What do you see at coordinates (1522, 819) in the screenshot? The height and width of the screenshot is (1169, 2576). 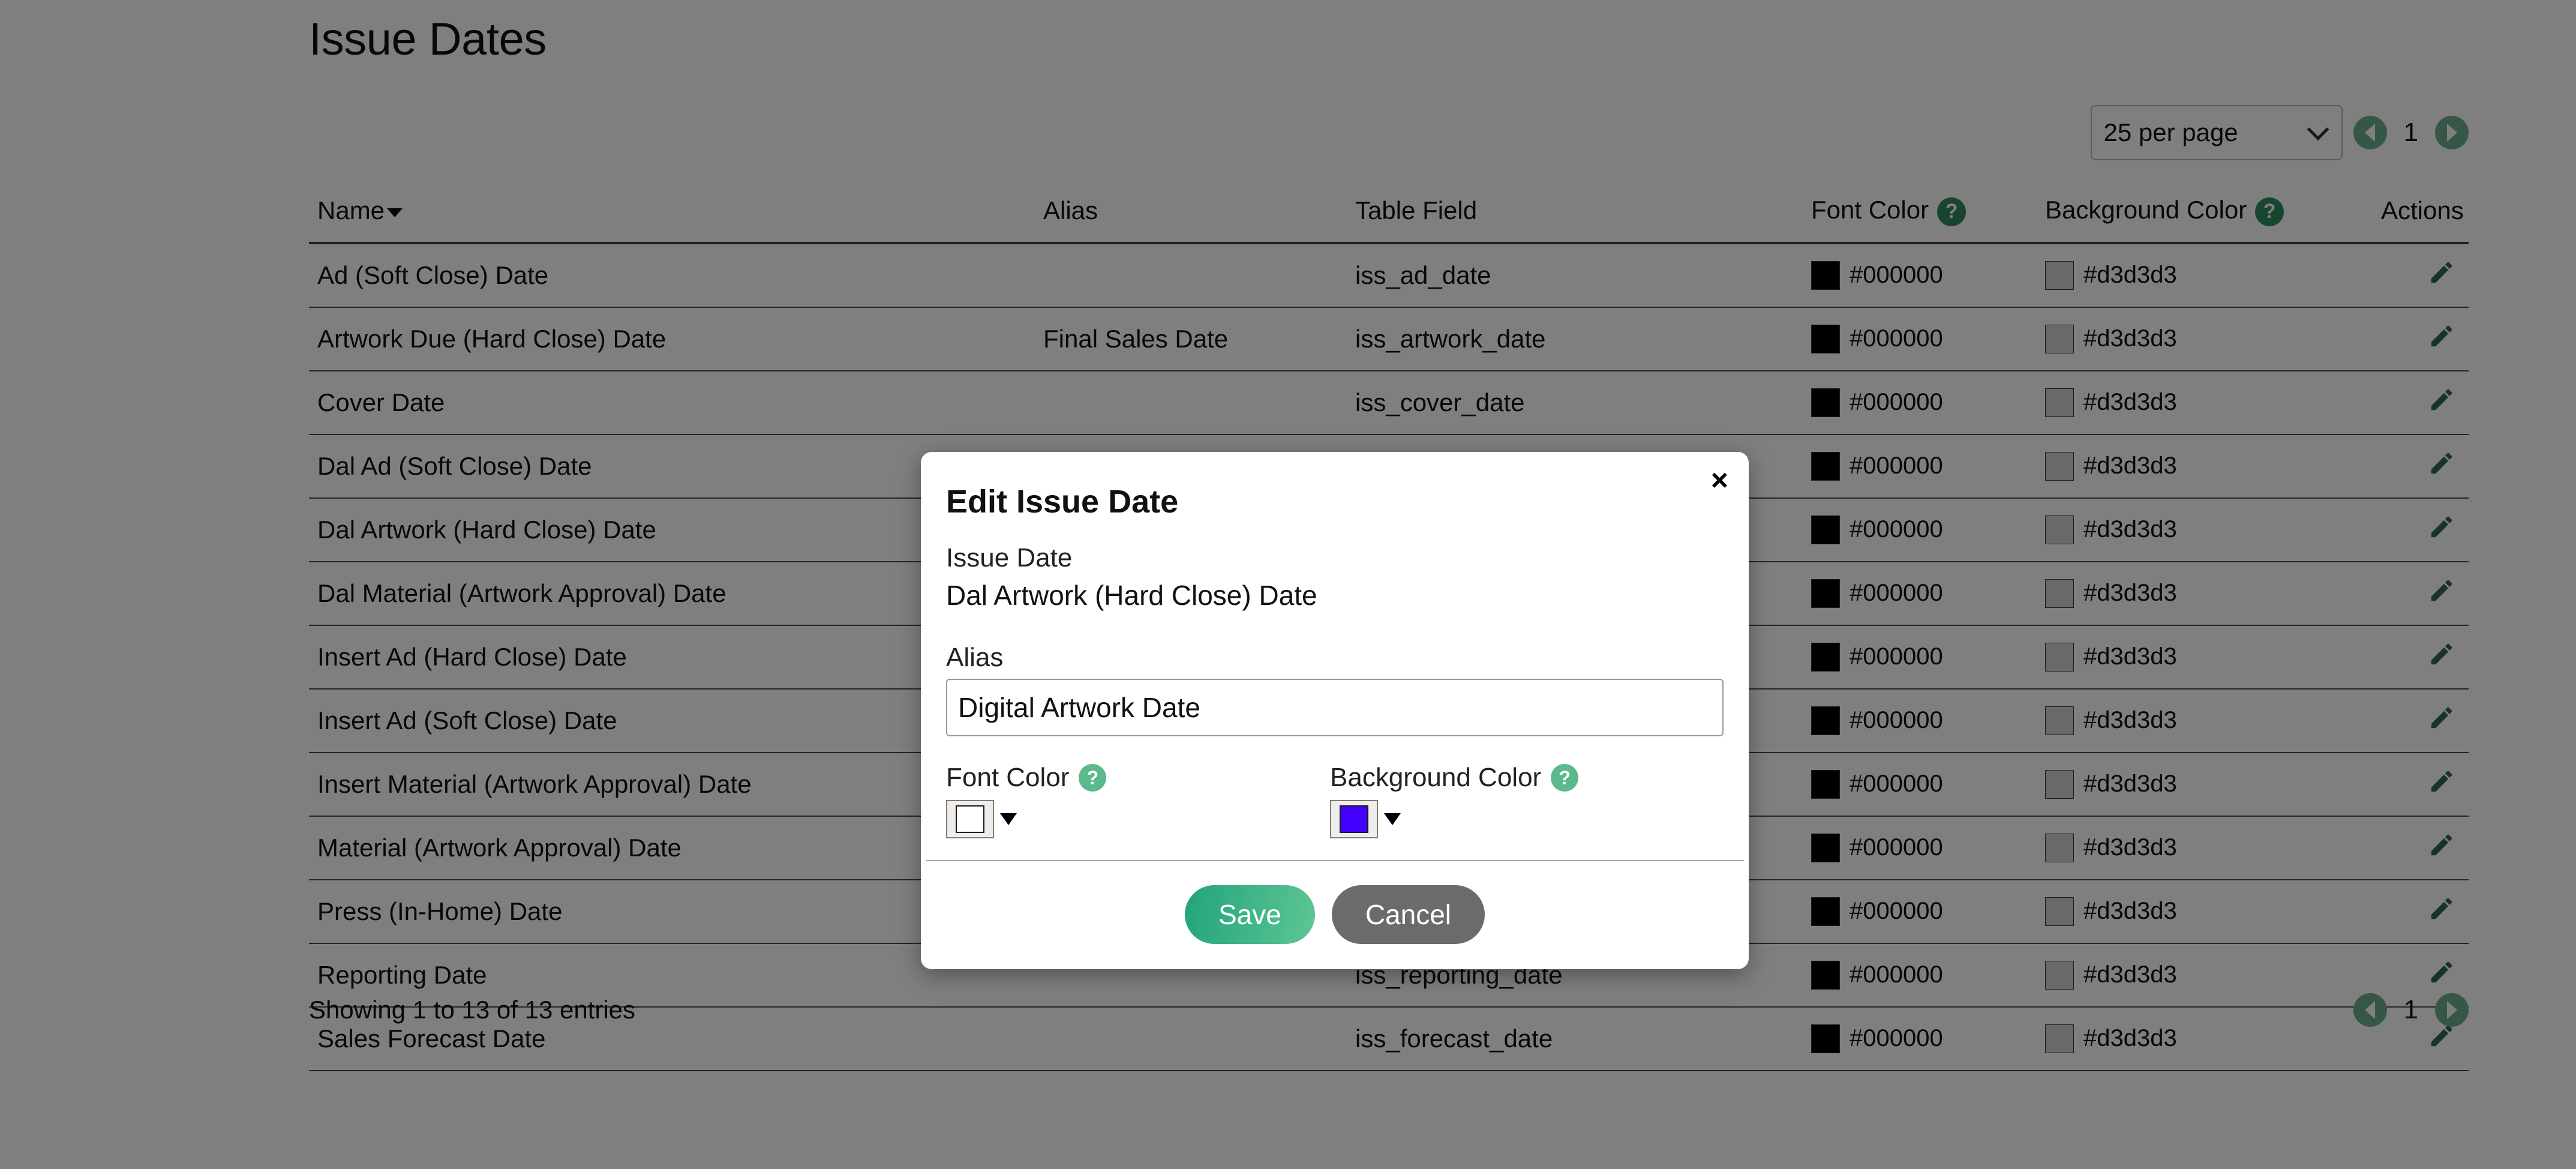 I see `background-color-picker` at bounding box center [1522, 819].